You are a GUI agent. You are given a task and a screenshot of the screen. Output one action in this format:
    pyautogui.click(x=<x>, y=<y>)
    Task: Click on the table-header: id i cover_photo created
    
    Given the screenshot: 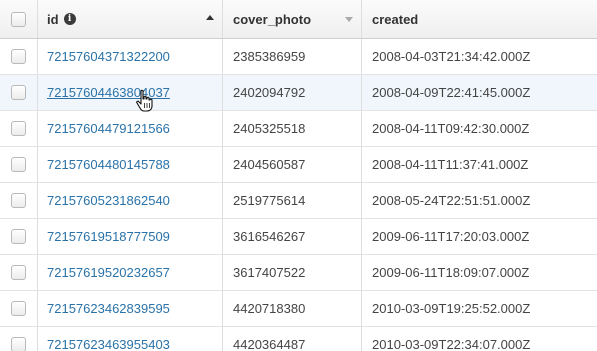 What is the action you would take?
    pyautogui.click(x=298, y=19)
    